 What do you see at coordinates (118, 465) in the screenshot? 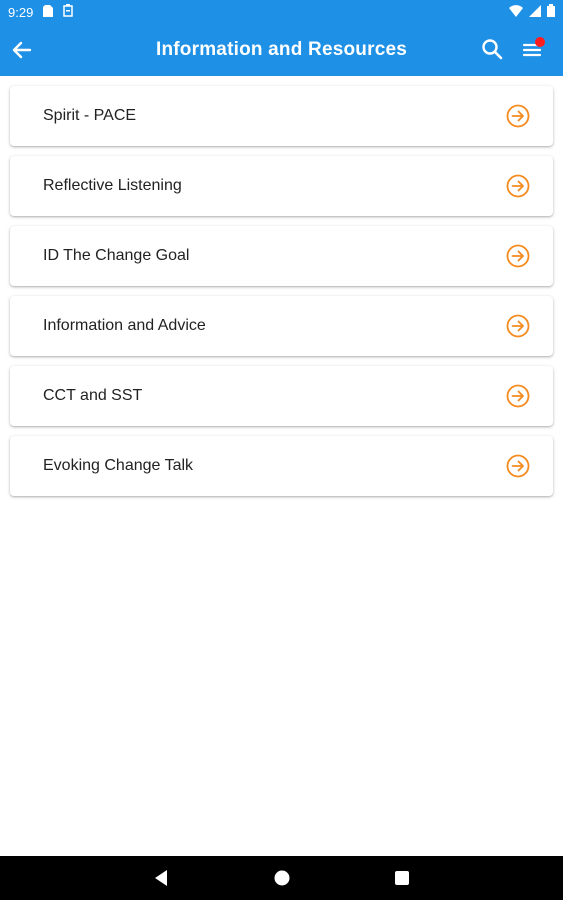
I see `list-item-label: Evoking Change Talk` at bounding box center [118, 465].